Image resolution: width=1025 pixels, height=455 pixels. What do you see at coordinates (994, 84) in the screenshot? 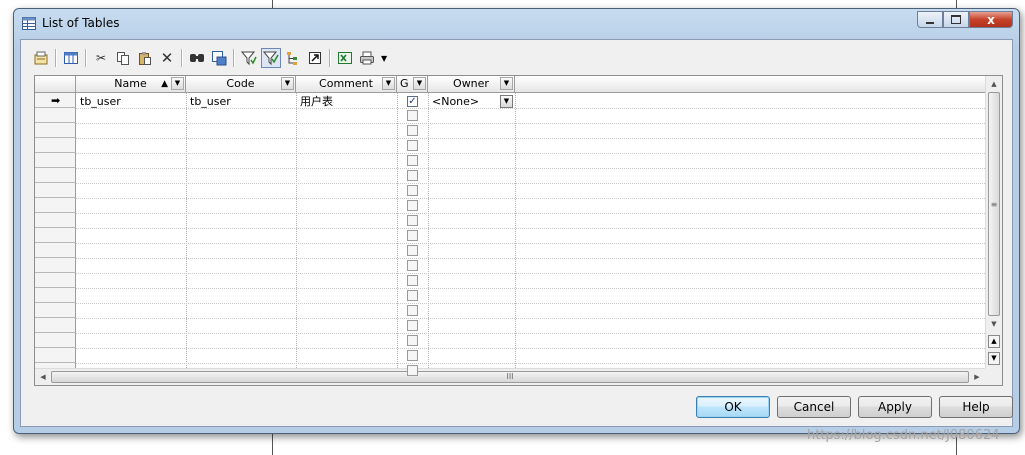
I see `scroll-up-icon: ▲` at bounding box center [994, 84].